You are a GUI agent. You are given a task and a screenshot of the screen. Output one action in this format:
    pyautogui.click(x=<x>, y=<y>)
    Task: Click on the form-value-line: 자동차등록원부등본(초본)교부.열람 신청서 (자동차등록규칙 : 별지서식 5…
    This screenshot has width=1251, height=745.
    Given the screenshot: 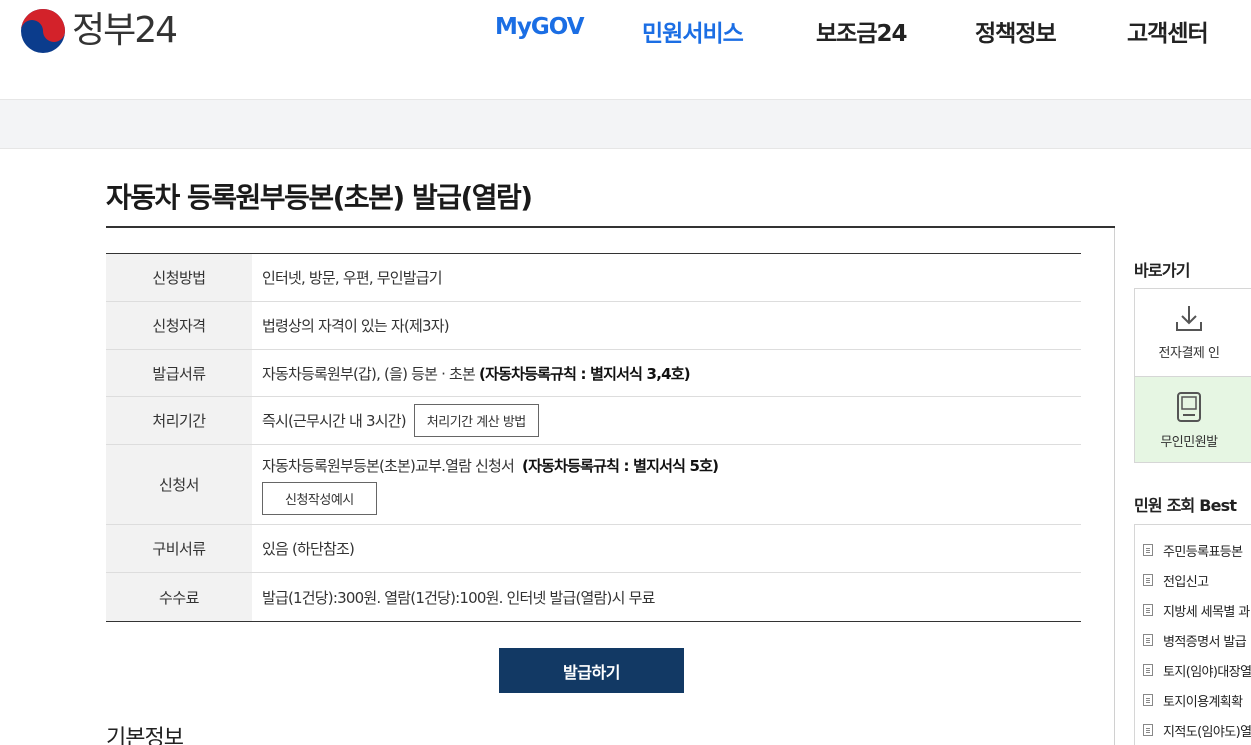 What is the action you would take?
    pyautogui.click(x=490, y=465)
    